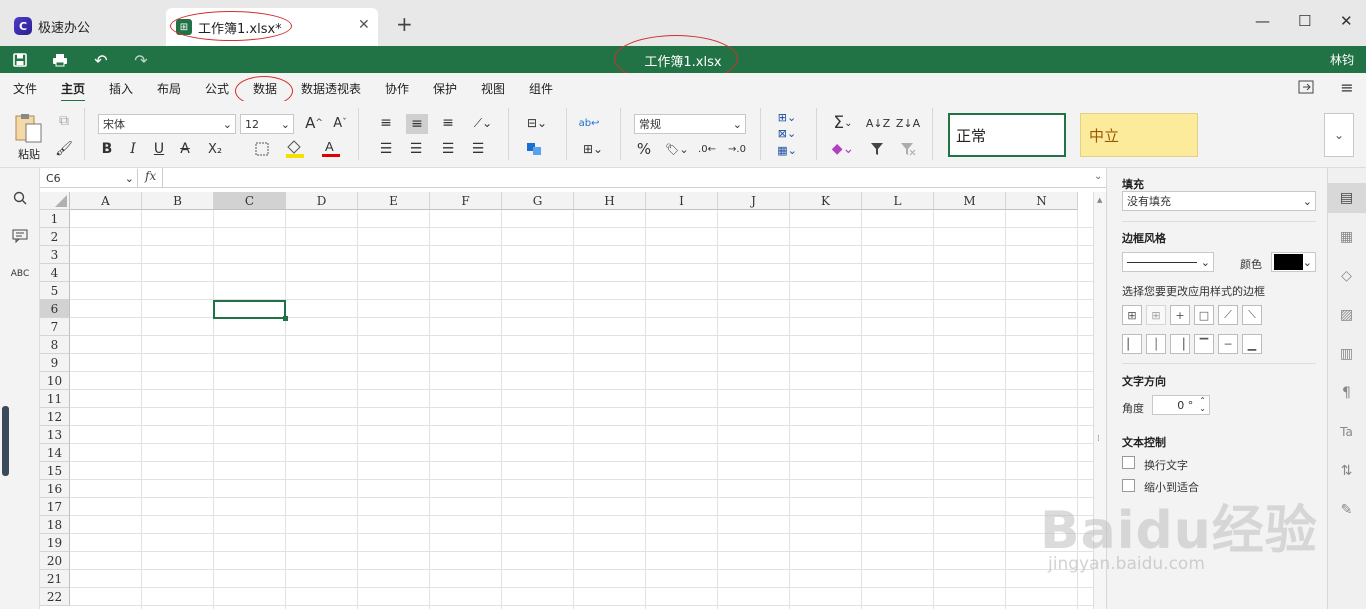  What do you see at coordinates (707, 149) in the screenshot?
I see `decrease-decimal-icon: .0←` at bounding box center [707, 149].